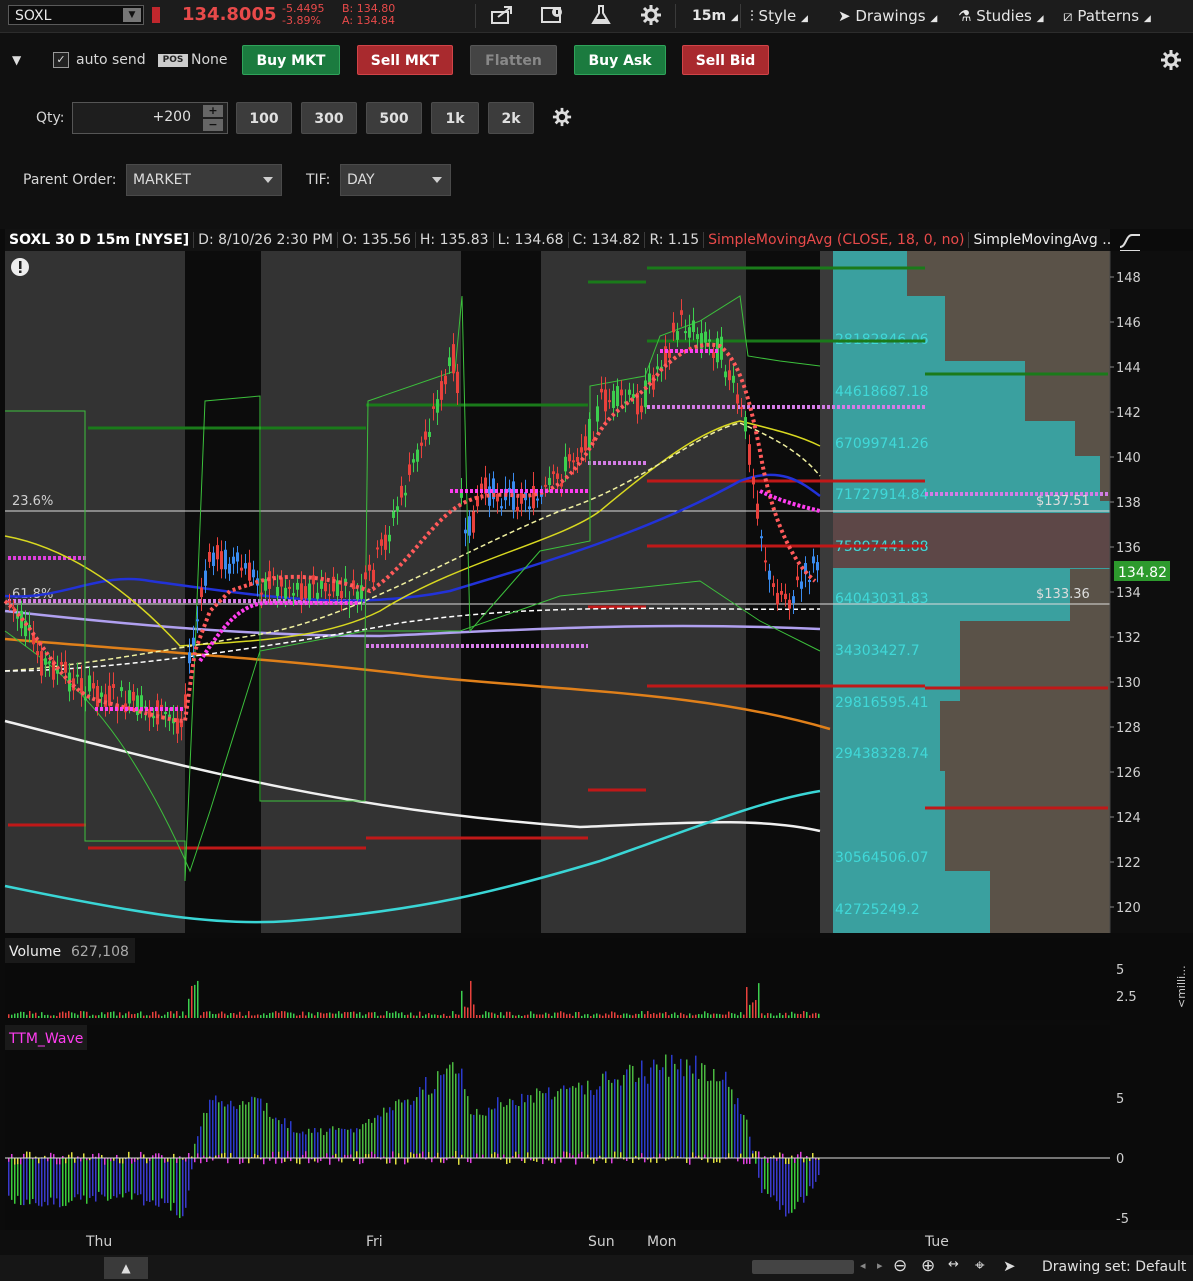 The width and height of the screenshot is (1193, 1281). Describe the element at coordinates (620, 60) in the screenshot. I see `buy-ask-button: Buy Ask` at that location.